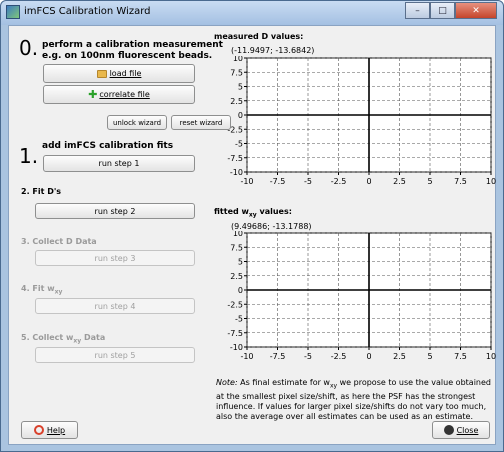 The width and height of the screenshot is (504, 452). What do you see at coordinates (236, 247) in the screenshot?
I see `plot2-y-tick-label: 7.5` at bounding box center [236, 247].